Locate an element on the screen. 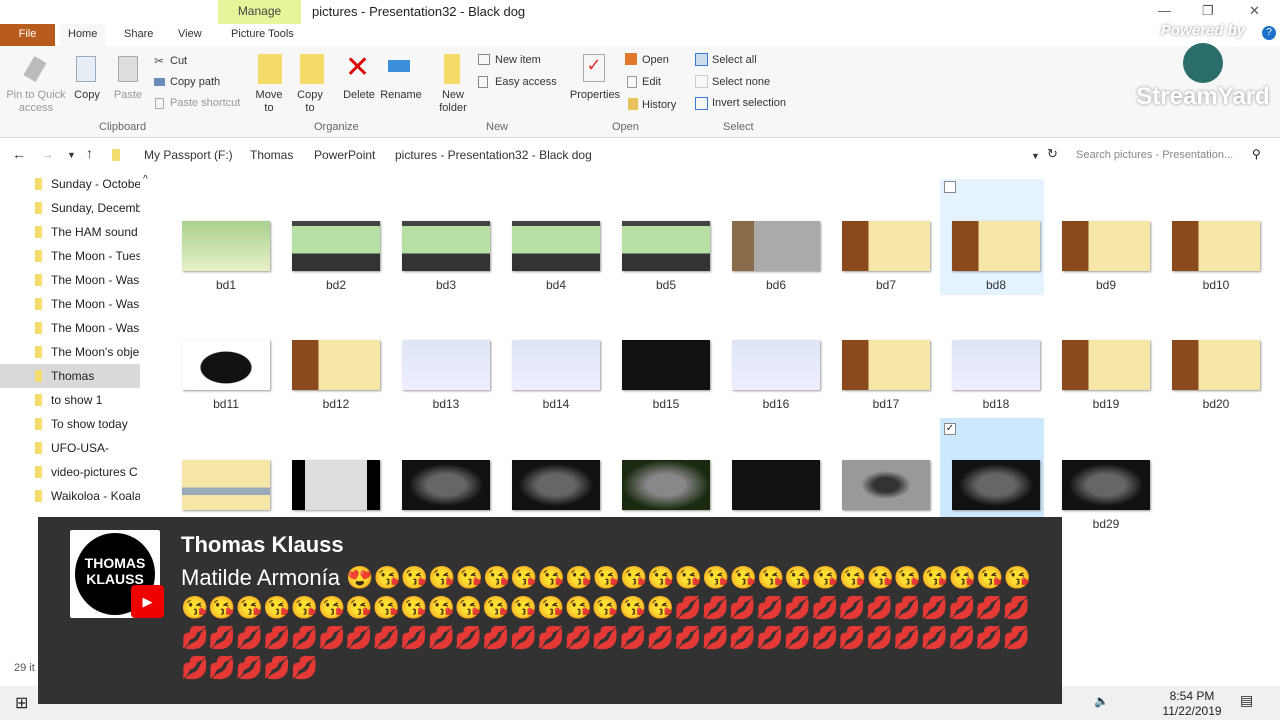 This screenshot has height=720, width=1280. file-name: bd10 is located at coordinates (1216, 285).